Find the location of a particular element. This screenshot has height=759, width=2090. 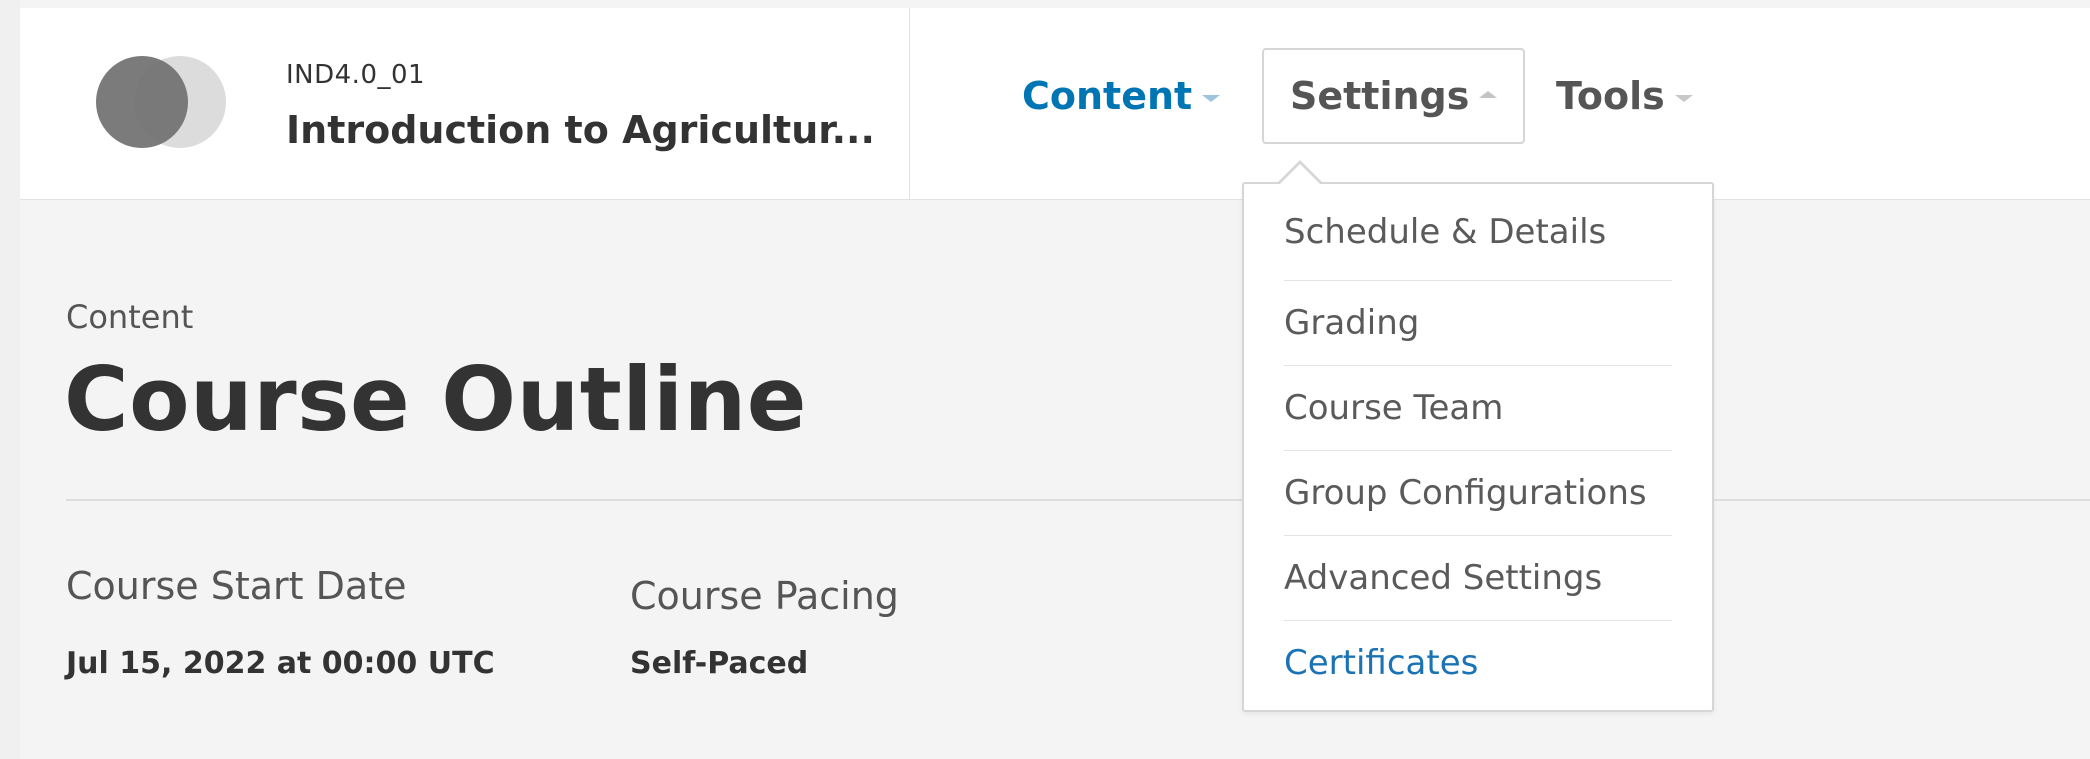

menu-item-advanced-settings: Advanced Settings is located at coordinates (1478, 578).